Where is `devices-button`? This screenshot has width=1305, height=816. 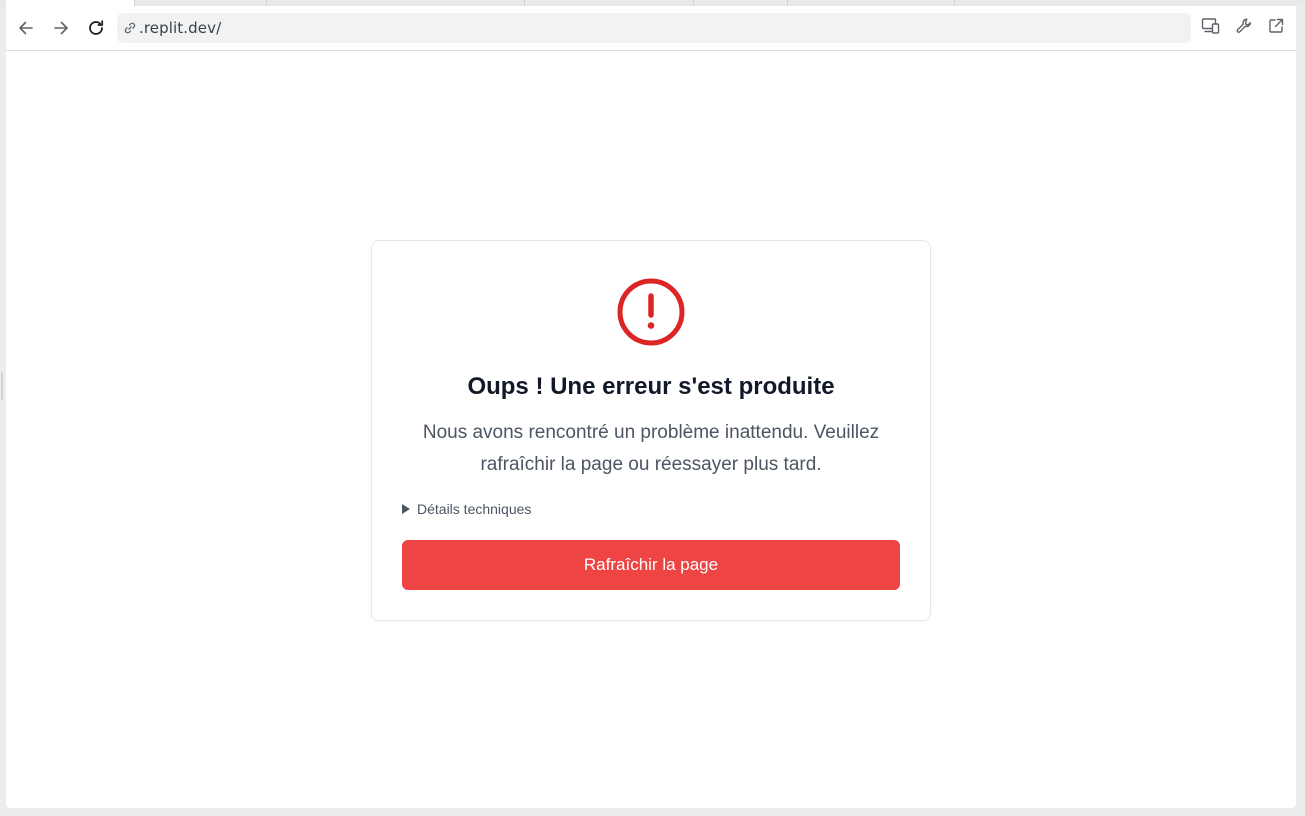
devices-button is located at coordinates (1211, 28).